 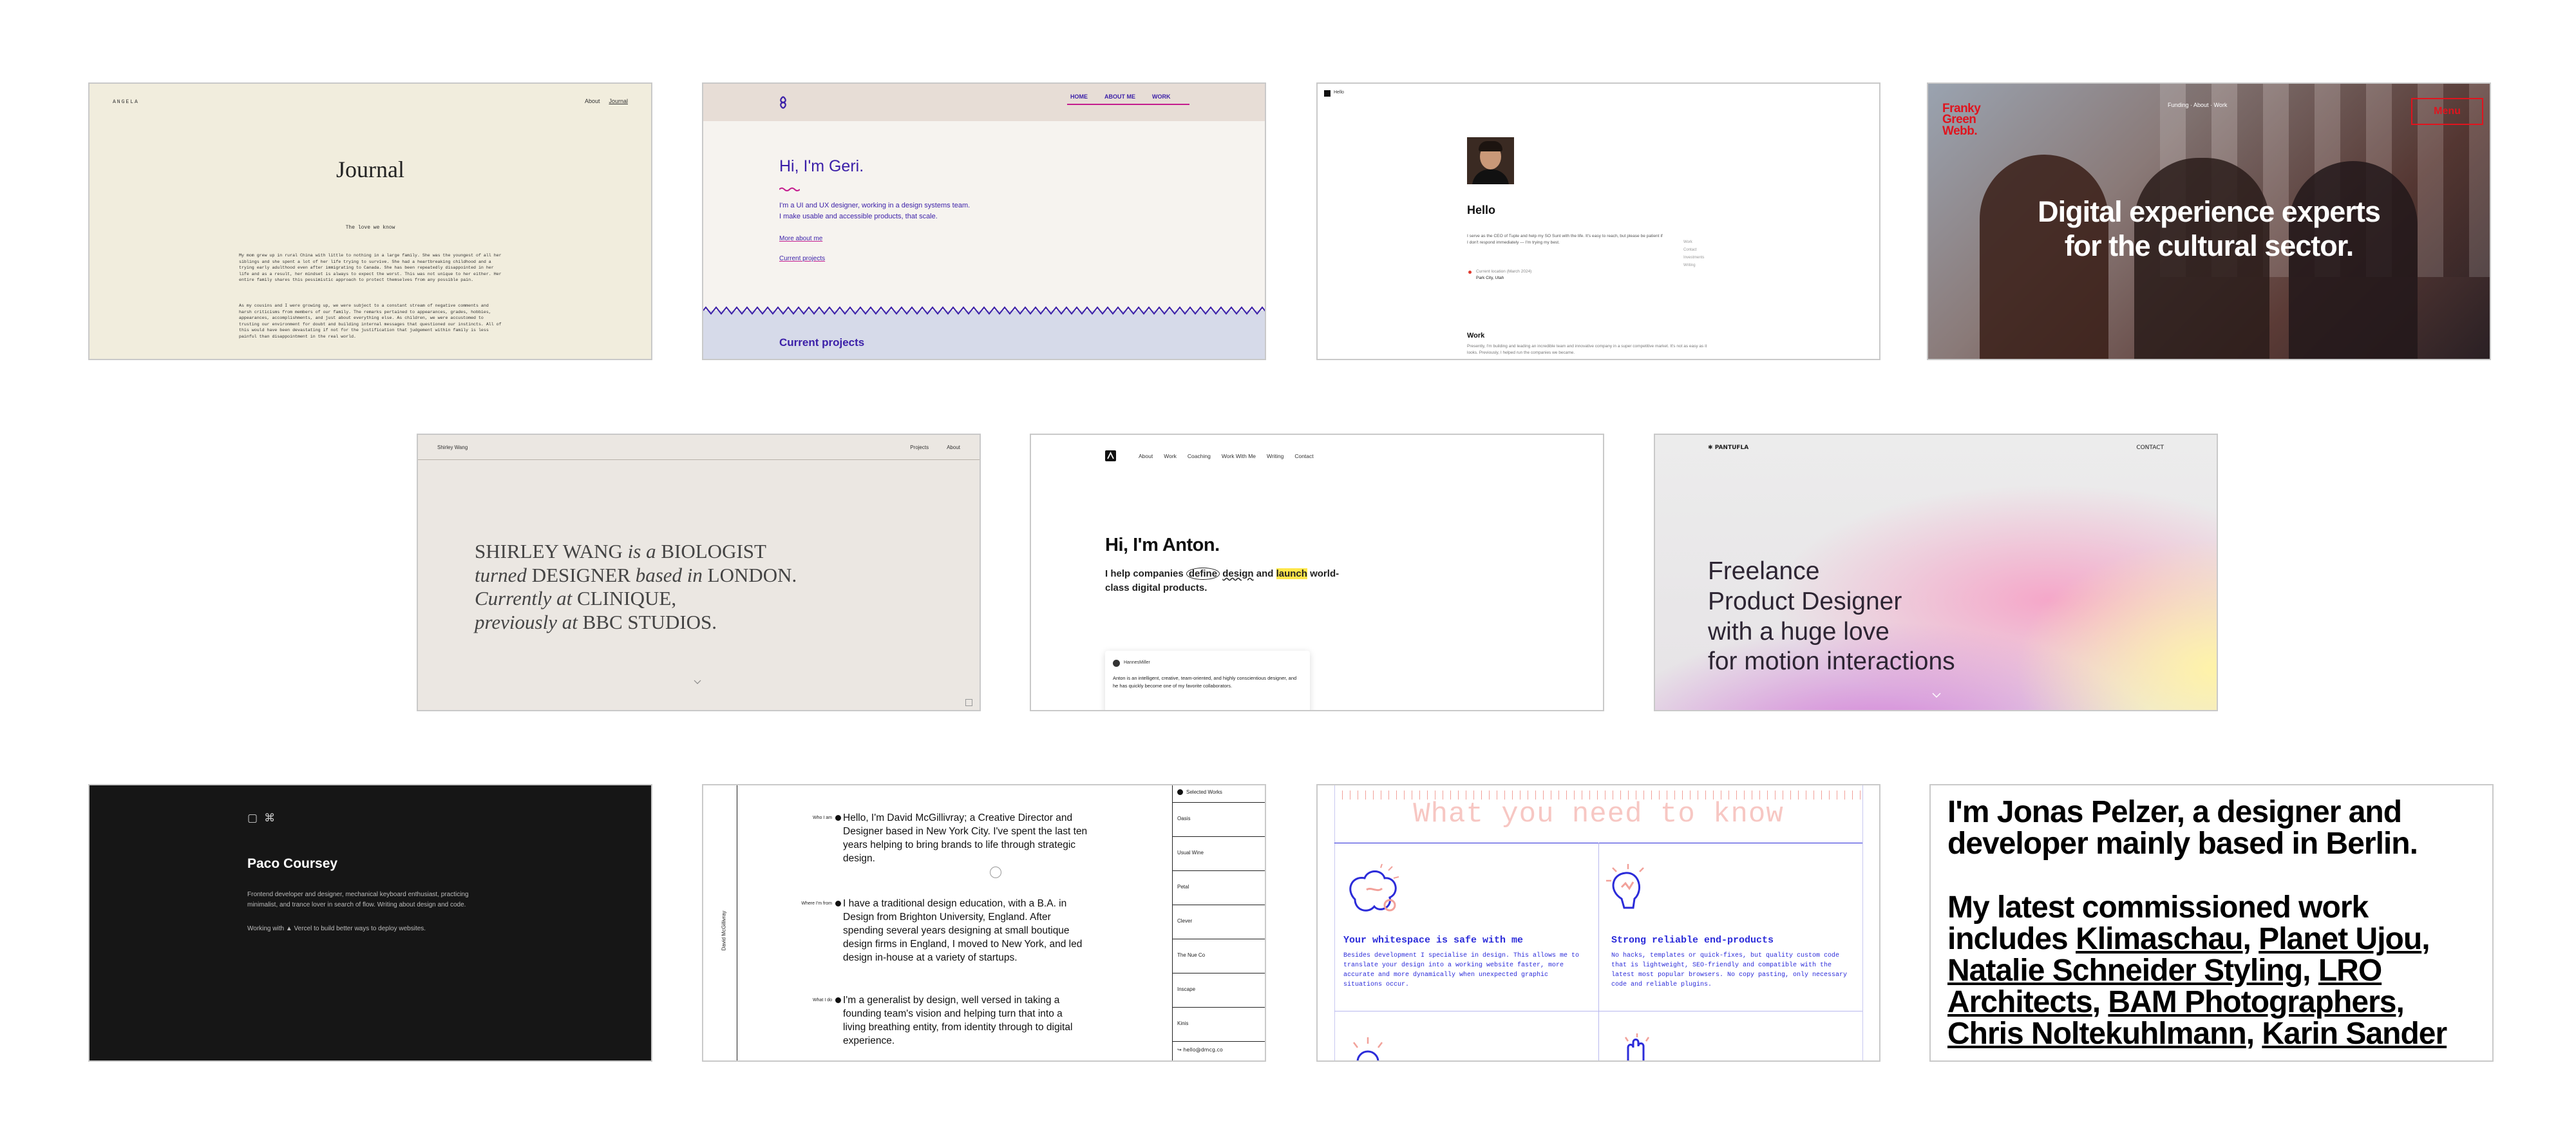 I want to click on hello-side-link-work: Work, so click(x=1694, y=242).